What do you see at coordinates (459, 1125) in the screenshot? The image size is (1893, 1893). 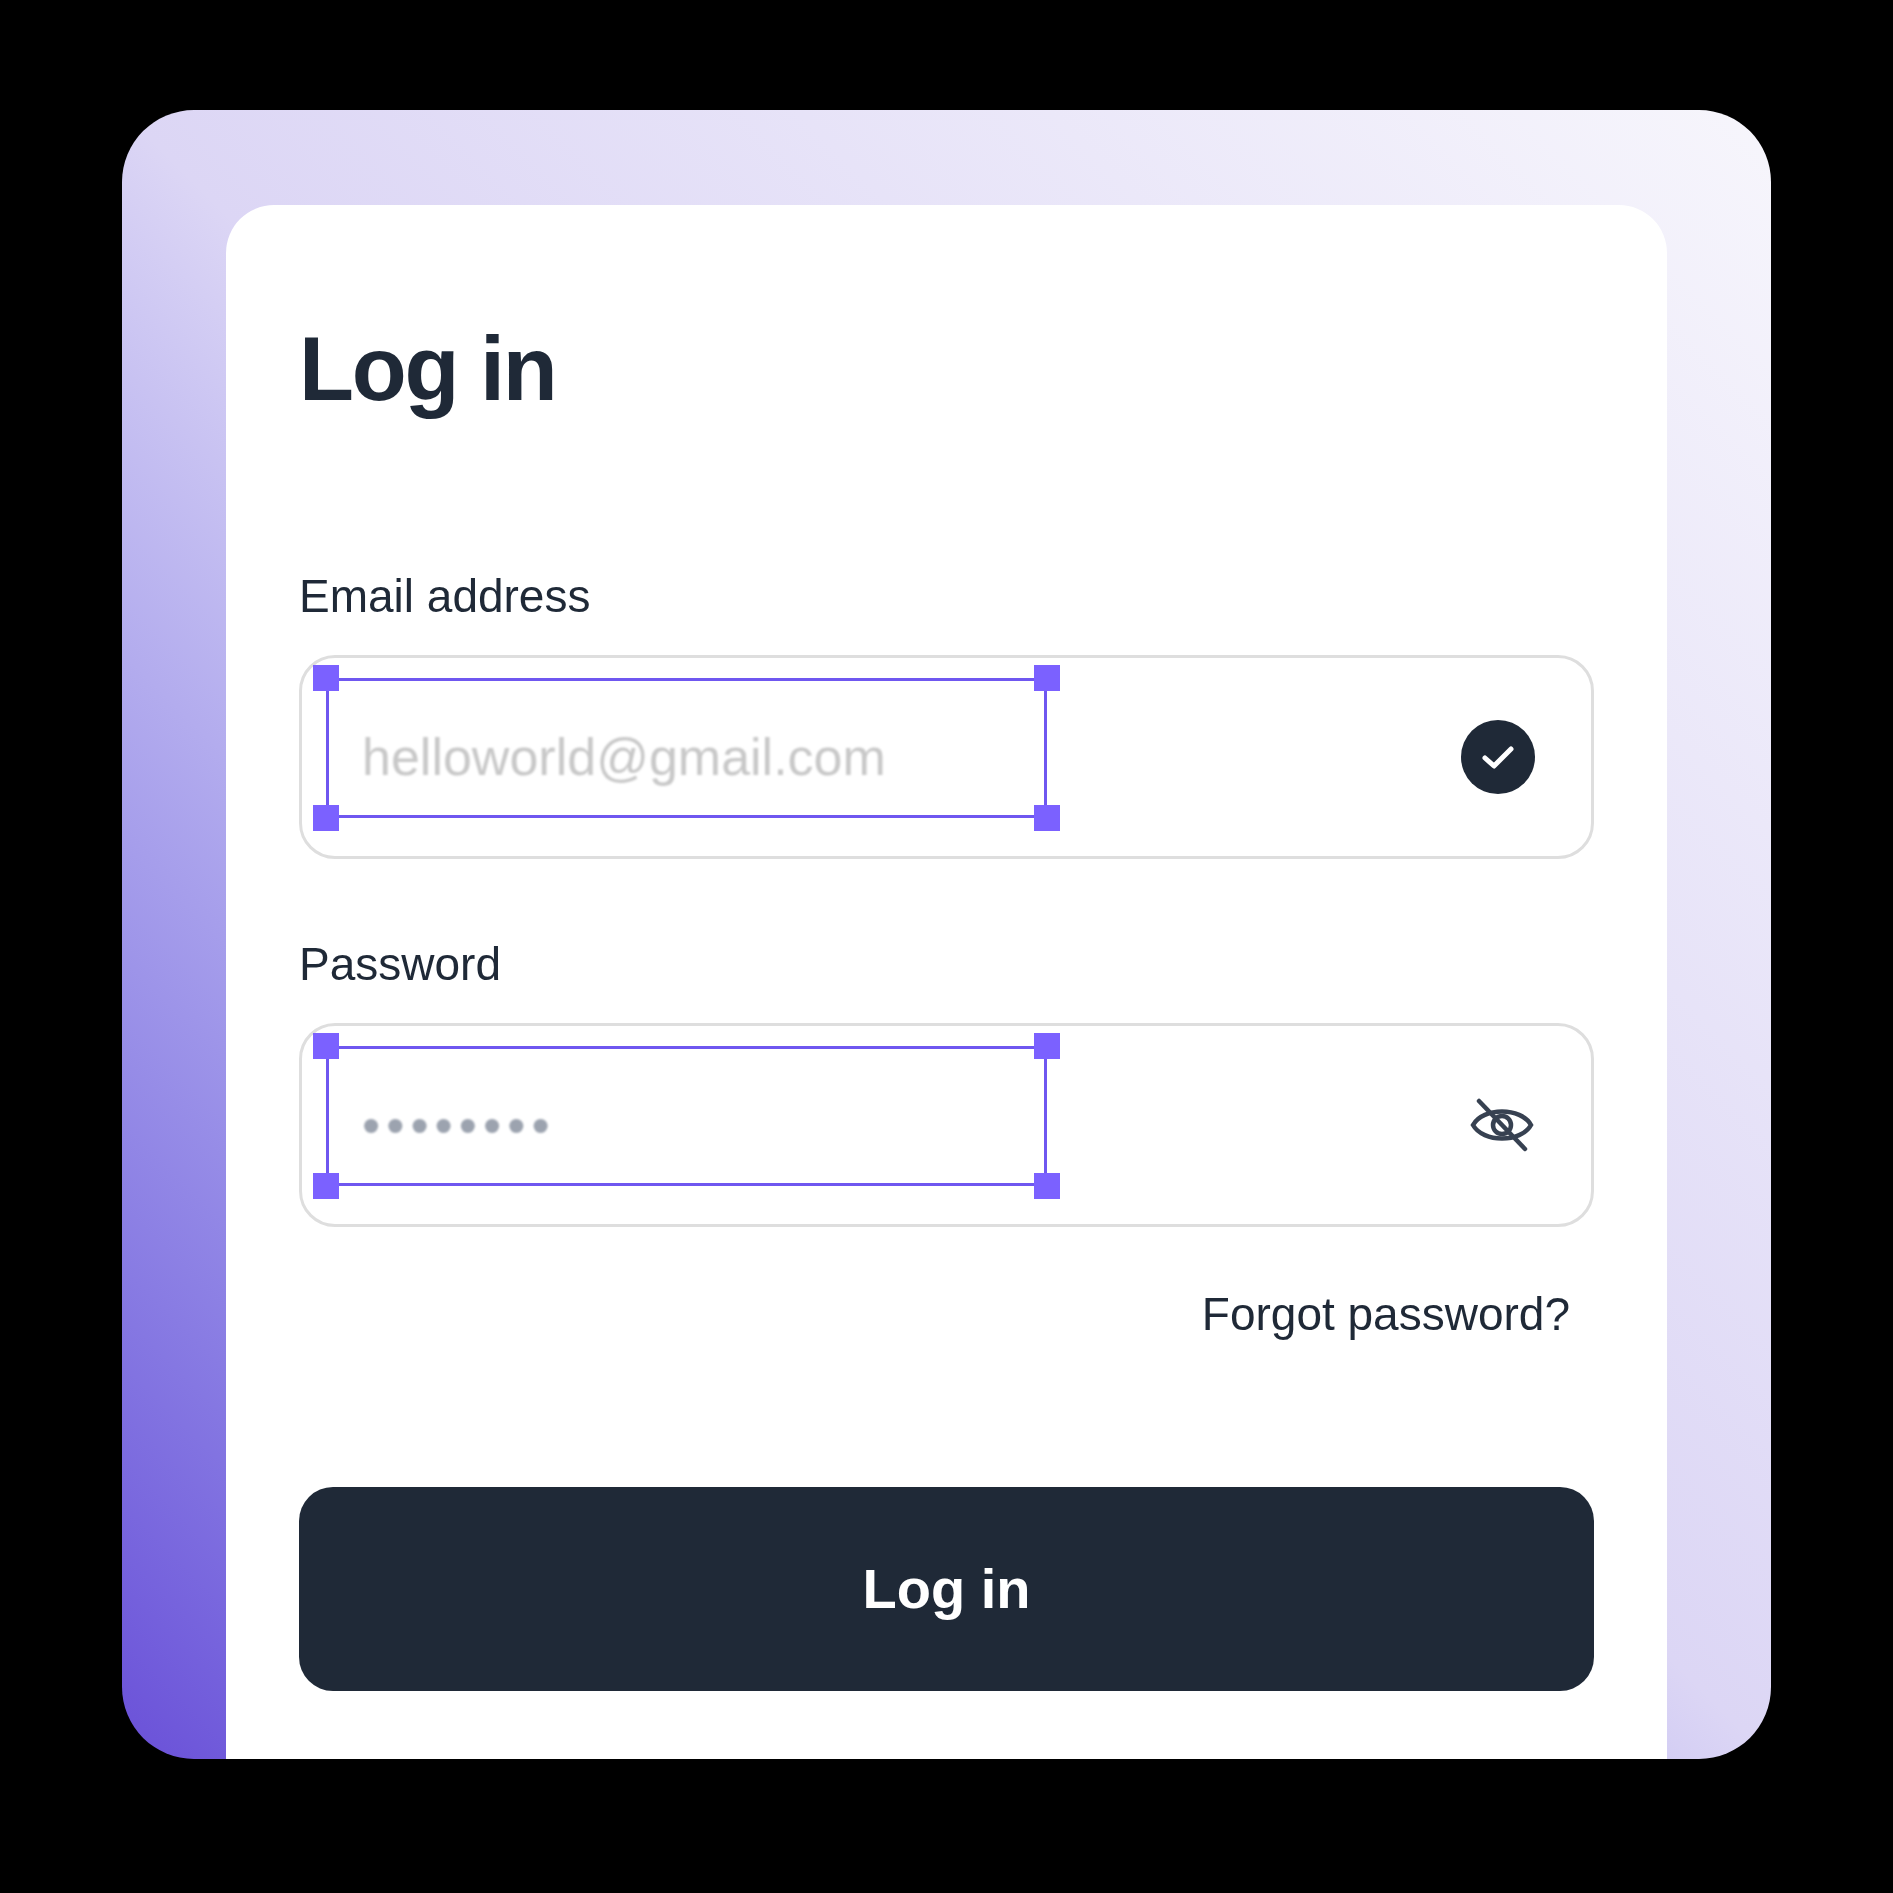 I see `field-value: ••••••••` at bounding box center [459, 1125].